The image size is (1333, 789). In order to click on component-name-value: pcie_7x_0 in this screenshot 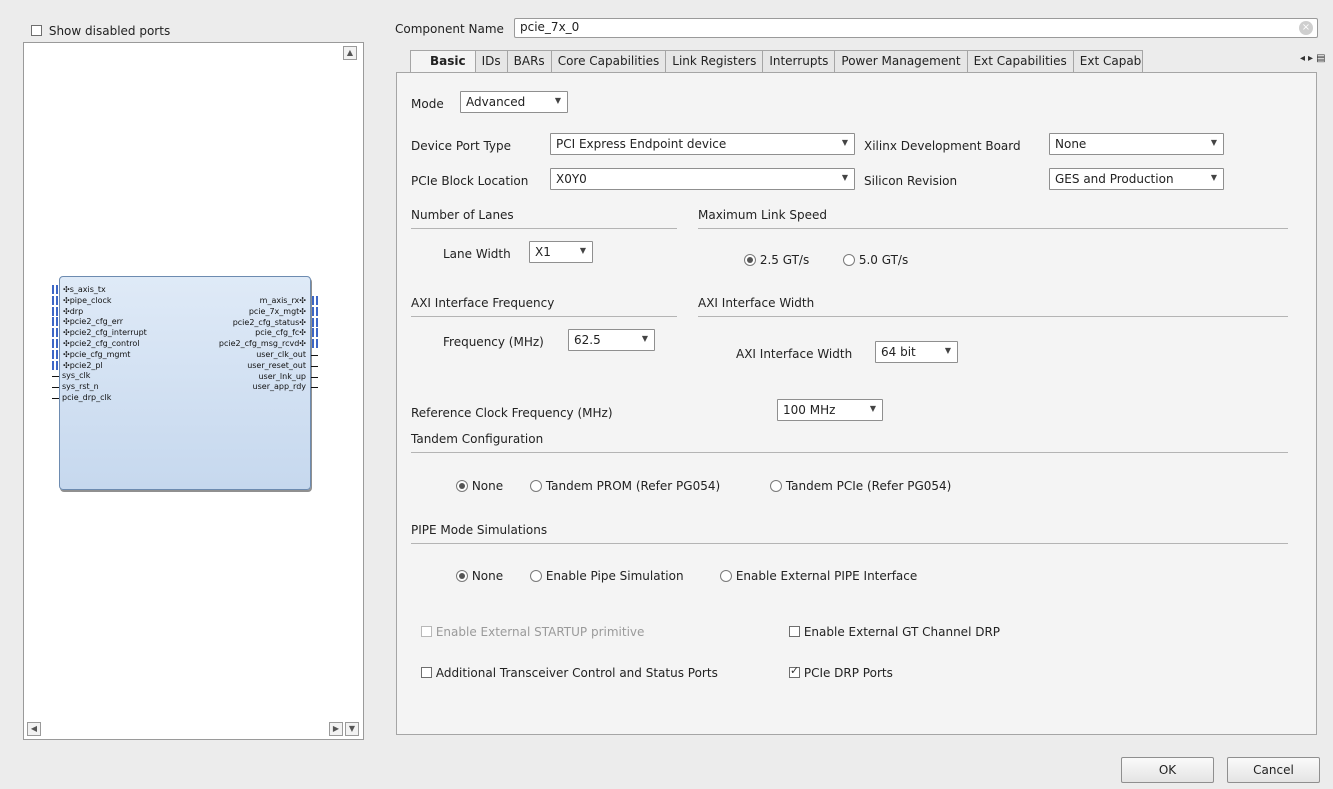, I will do `click(550, 27)`.